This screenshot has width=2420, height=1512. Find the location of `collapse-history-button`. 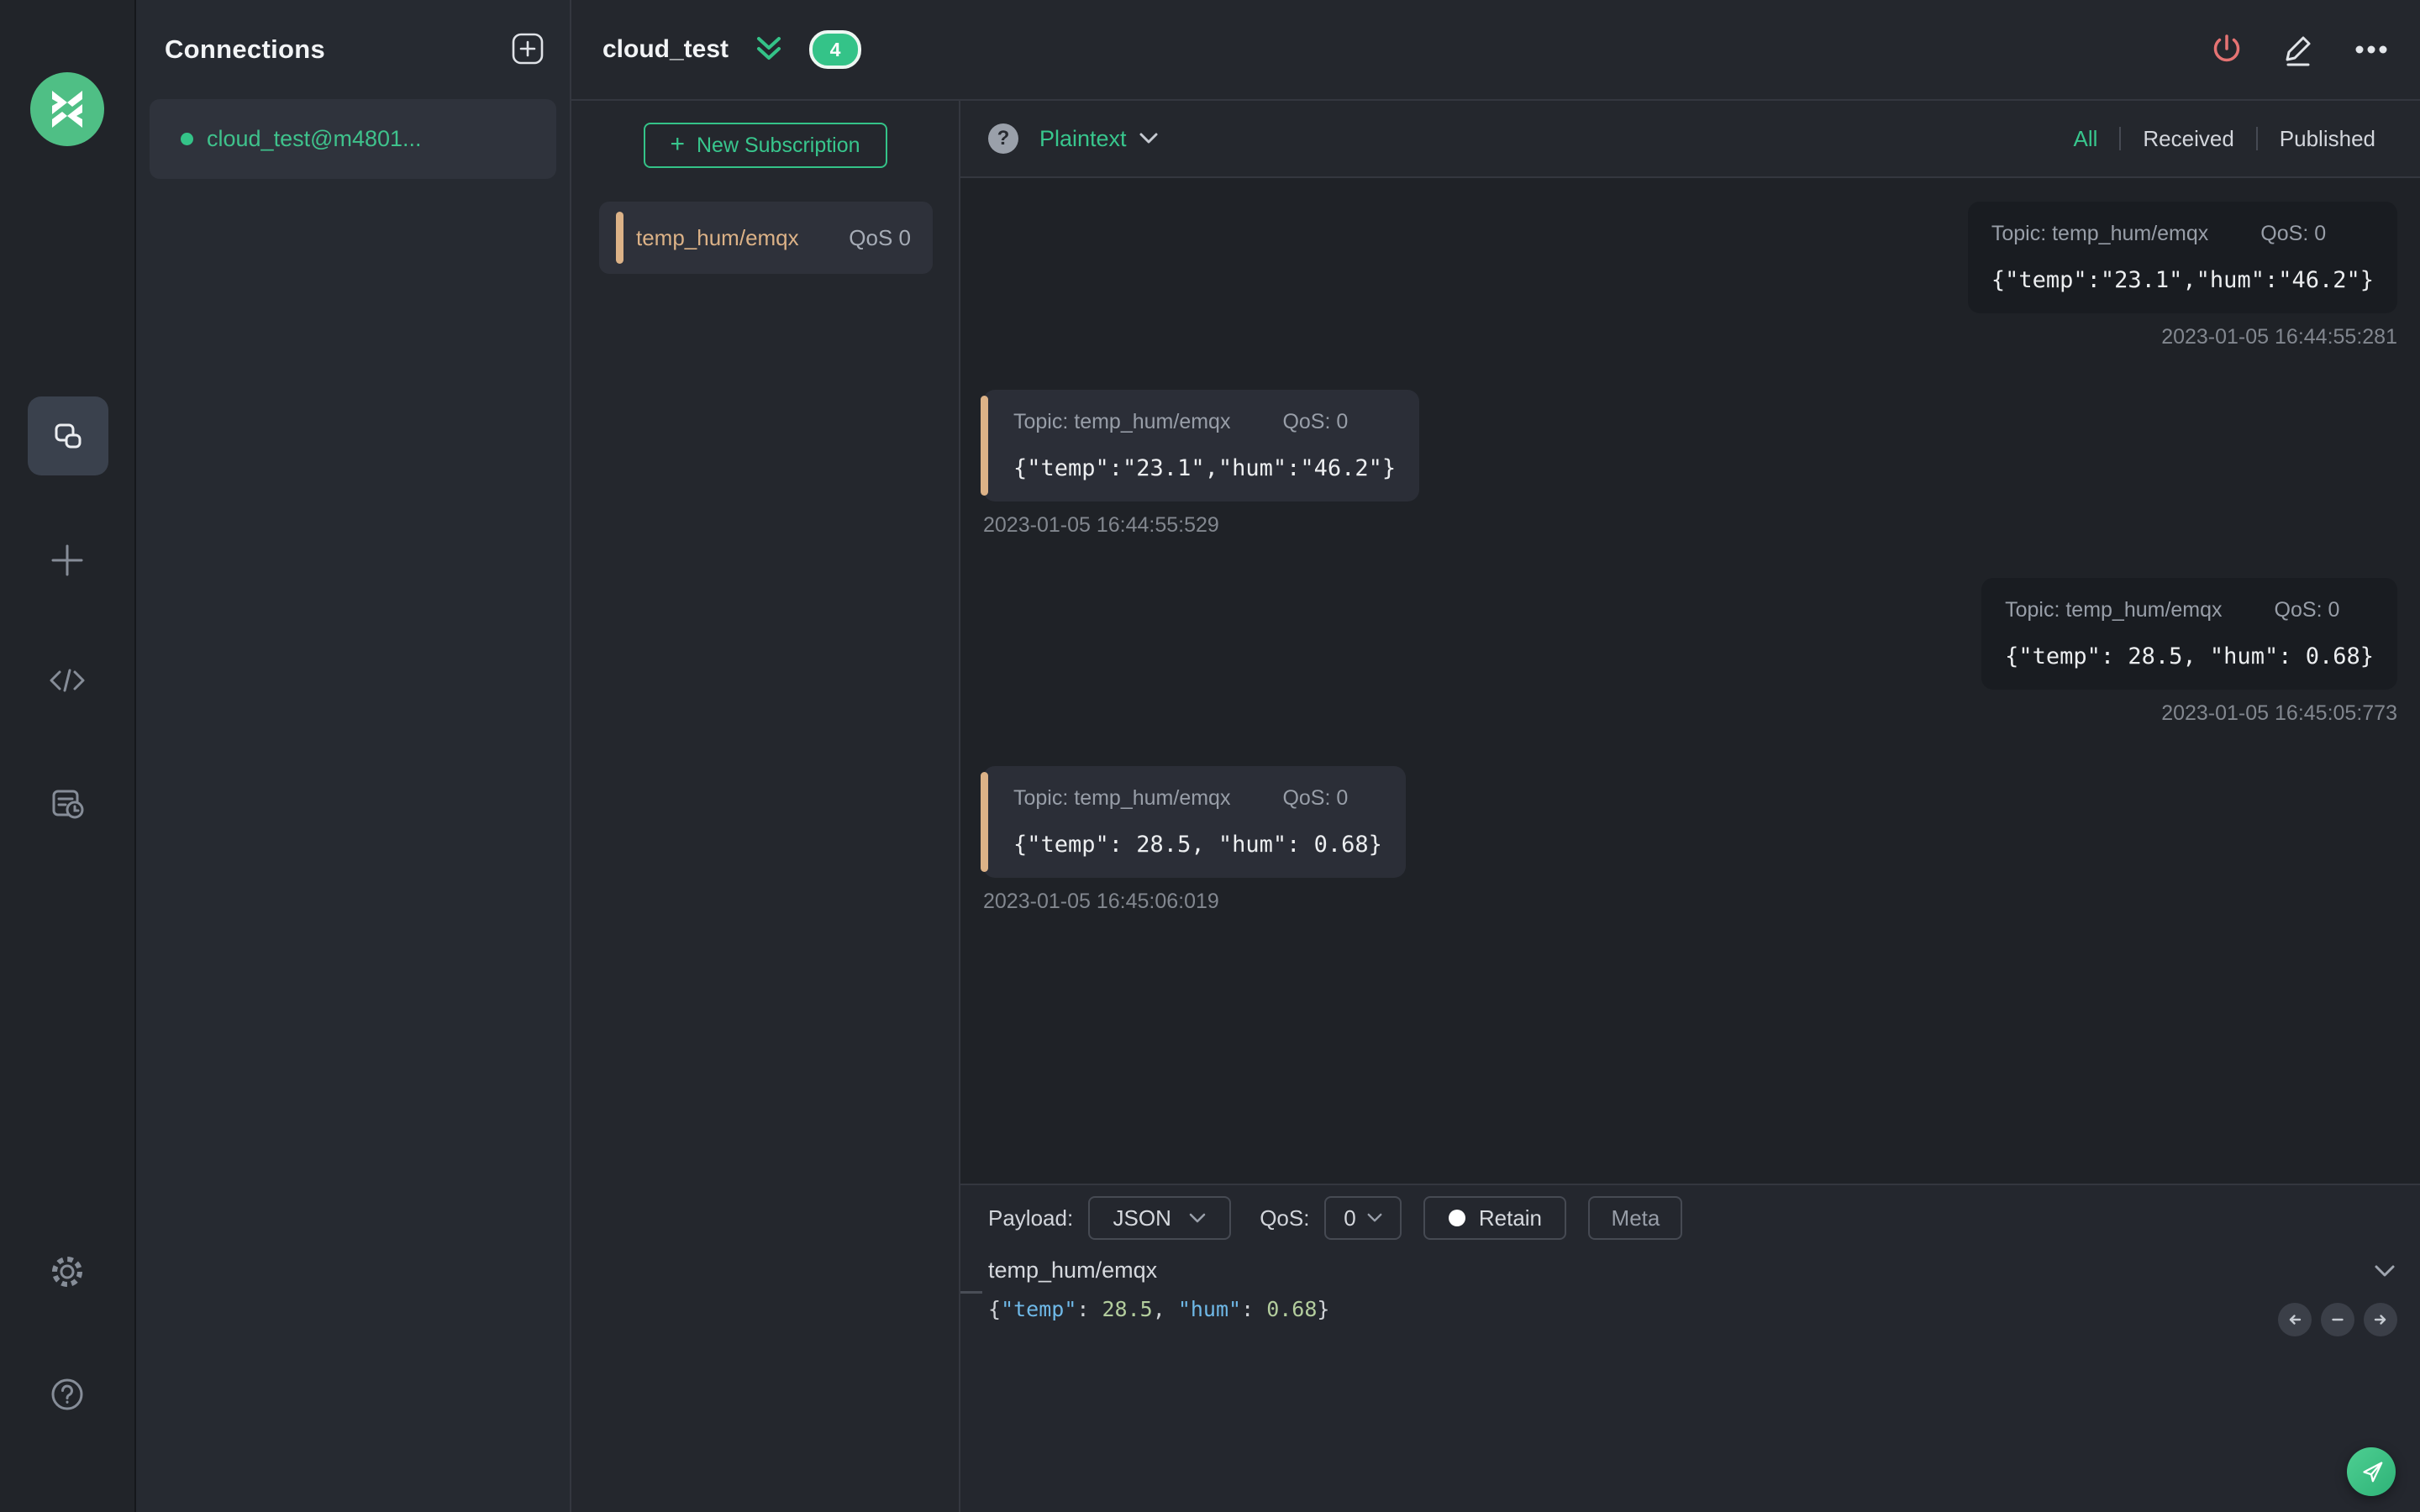

collapse-history-button is located at coordinates (2337, 1319).